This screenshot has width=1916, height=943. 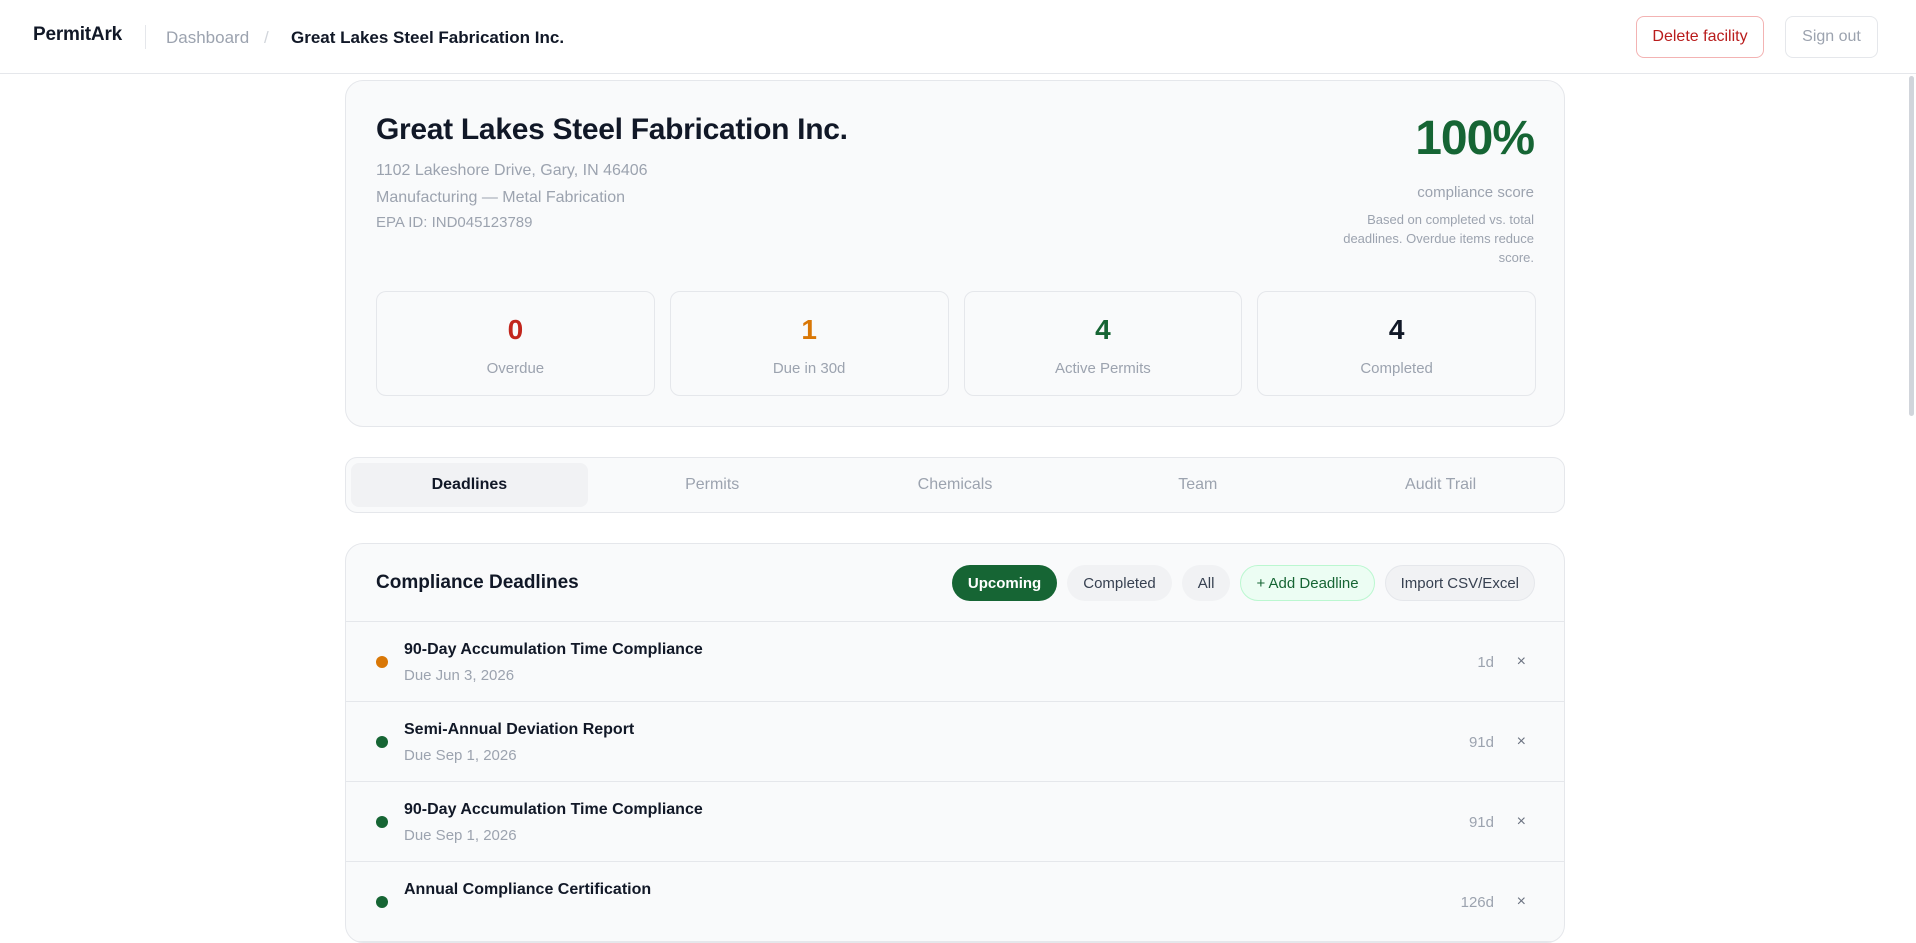 I want to click on tab-chemicals: Chemicals, so click(x=955, y=485).